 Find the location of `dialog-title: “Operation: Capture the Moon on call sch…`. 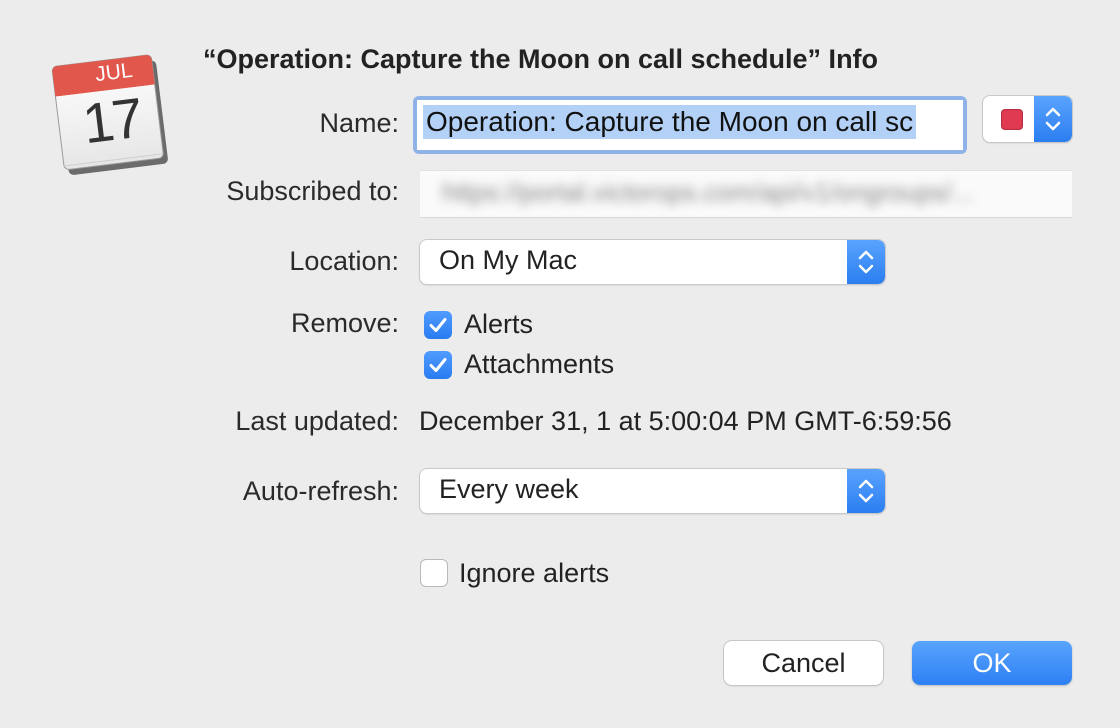

dialog-title: “Operation: Capture the Moon on call sch… is located at coordinates (541, 59).